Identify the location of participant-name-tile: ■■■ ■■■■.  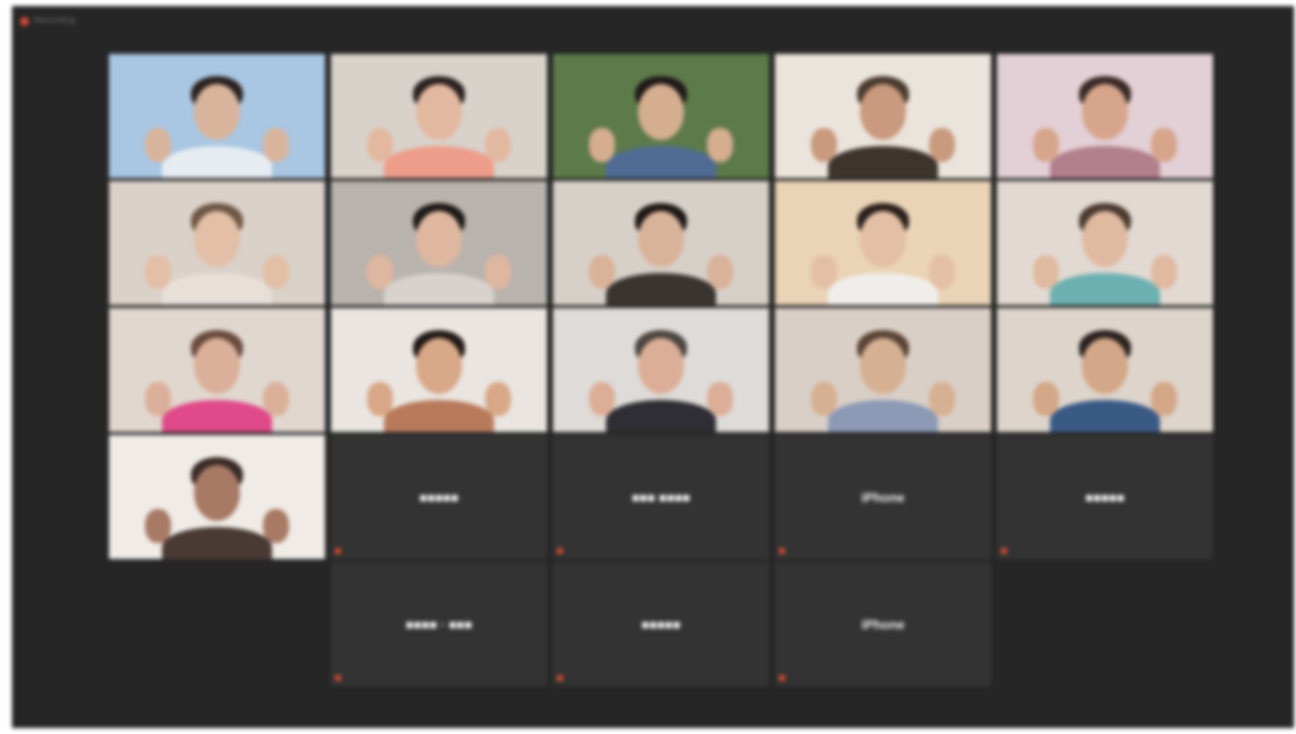
(661, 497).